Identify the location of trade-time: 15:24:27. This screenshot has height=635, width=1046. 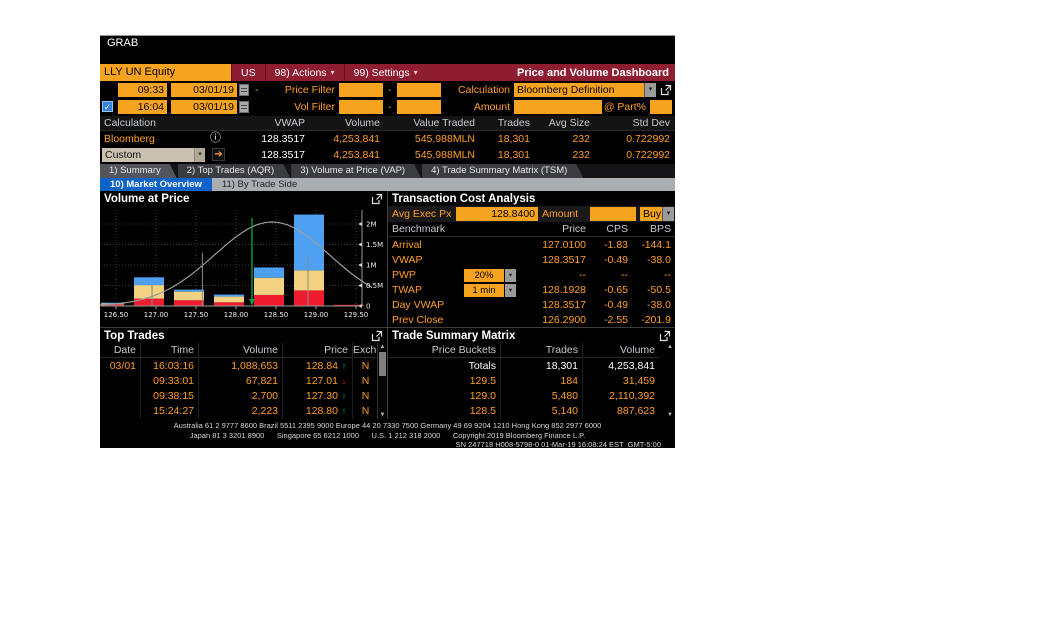
(169, 411).